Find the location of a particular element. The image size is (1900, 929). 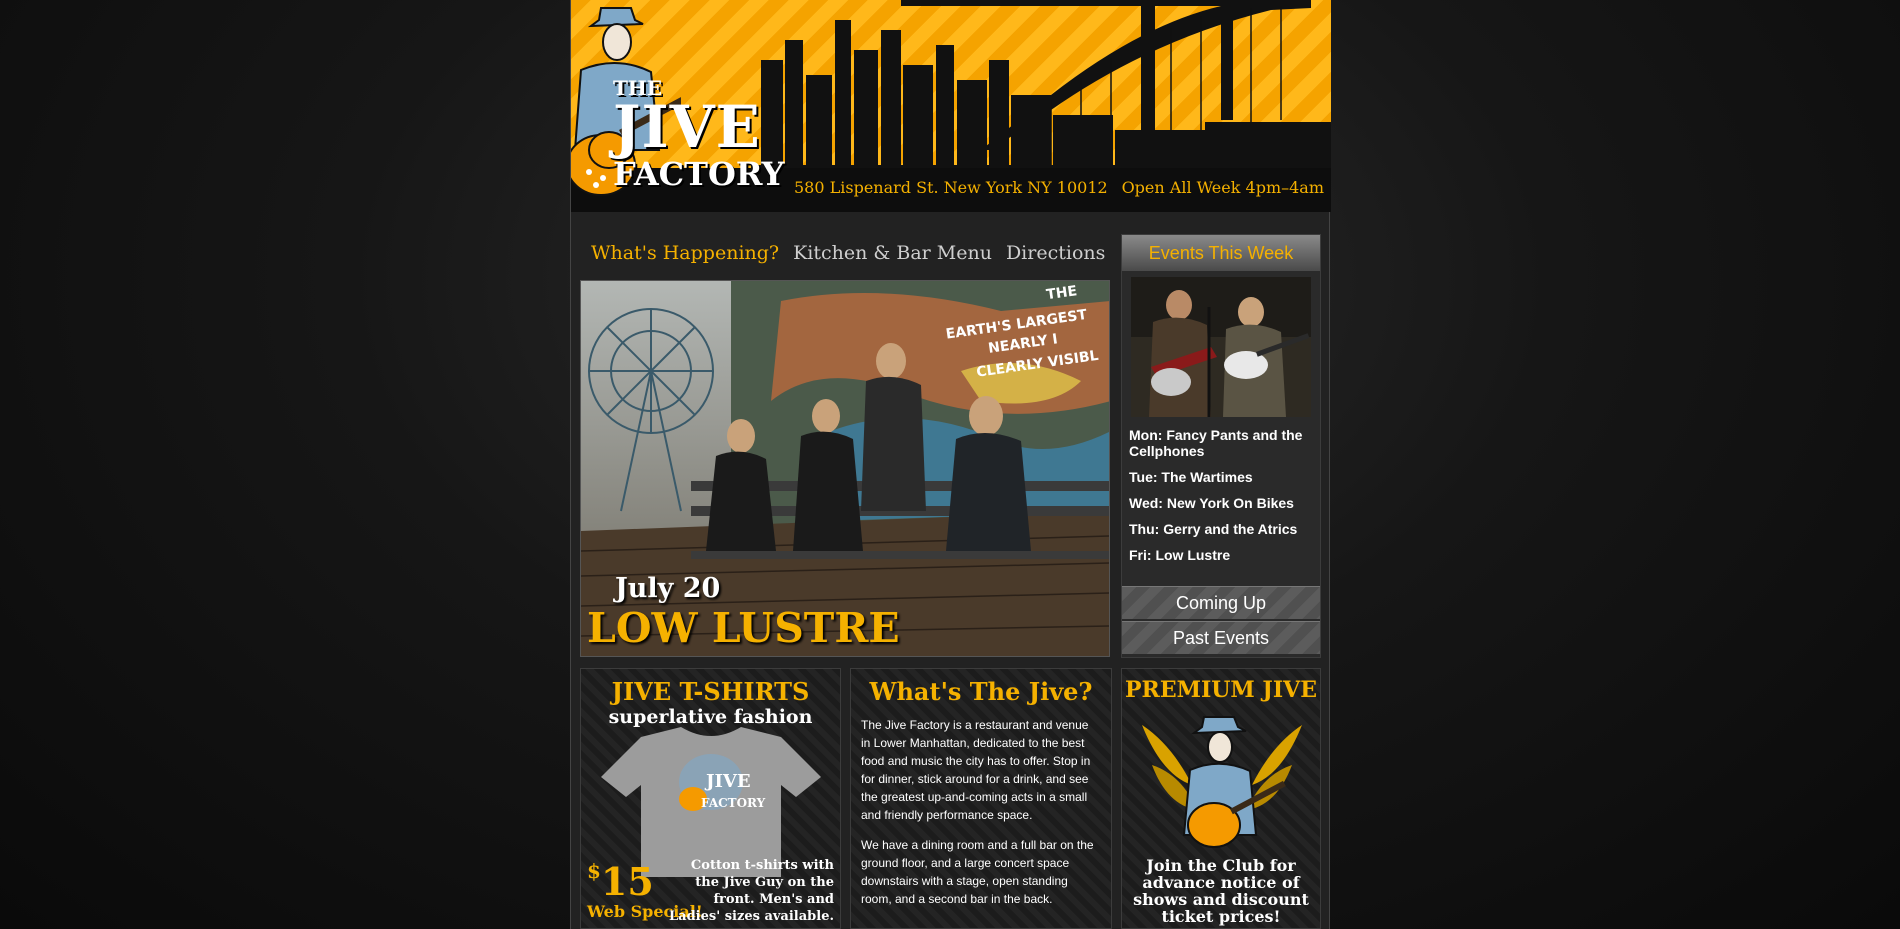

event-item-fri: Fri: Low Lustre is located at coordinates (1222, 555).